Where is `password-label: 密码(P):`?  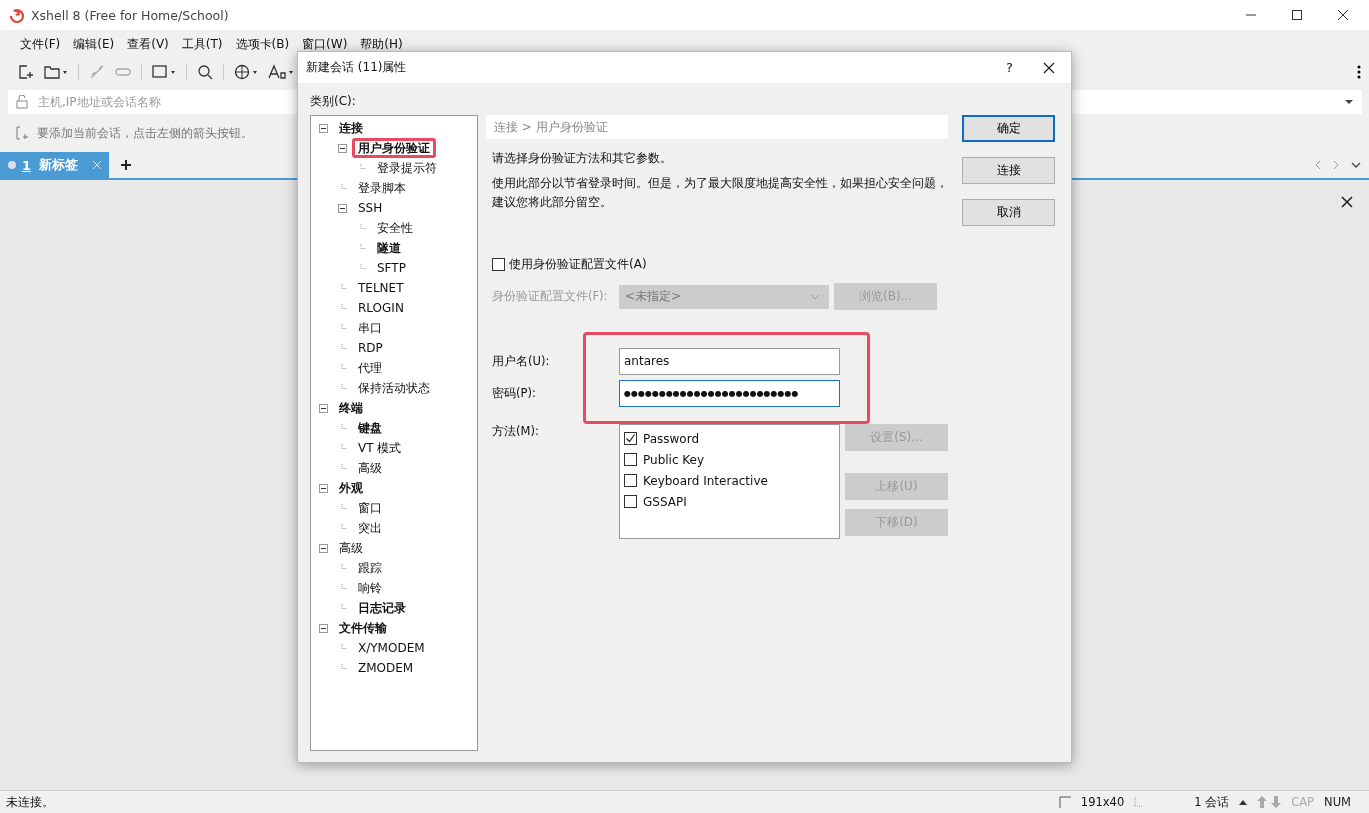 password-label: 密码(P): is located at coordinates (514, 393).